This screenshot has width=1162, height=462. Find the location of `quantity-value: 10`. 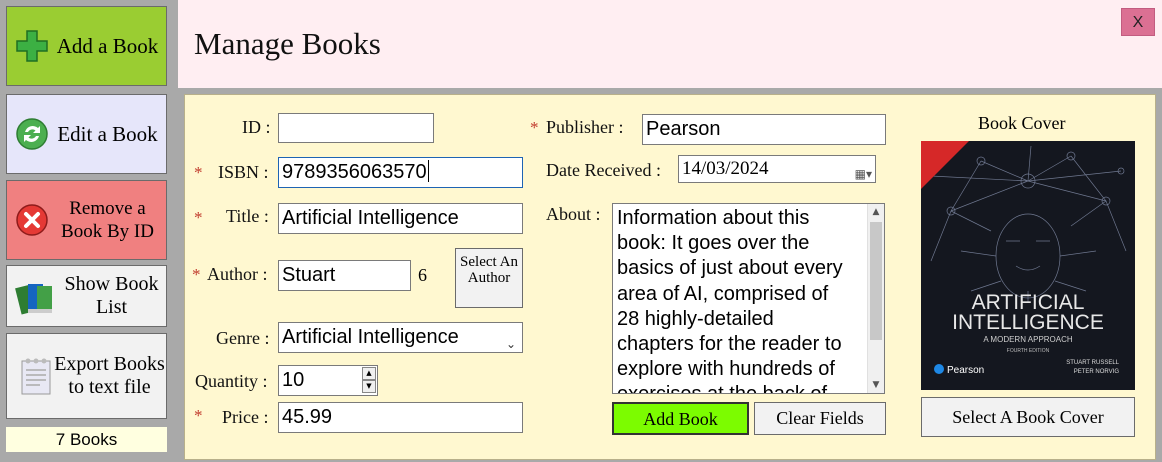

quantity-value: 10 is located at coordinates (293, 380).